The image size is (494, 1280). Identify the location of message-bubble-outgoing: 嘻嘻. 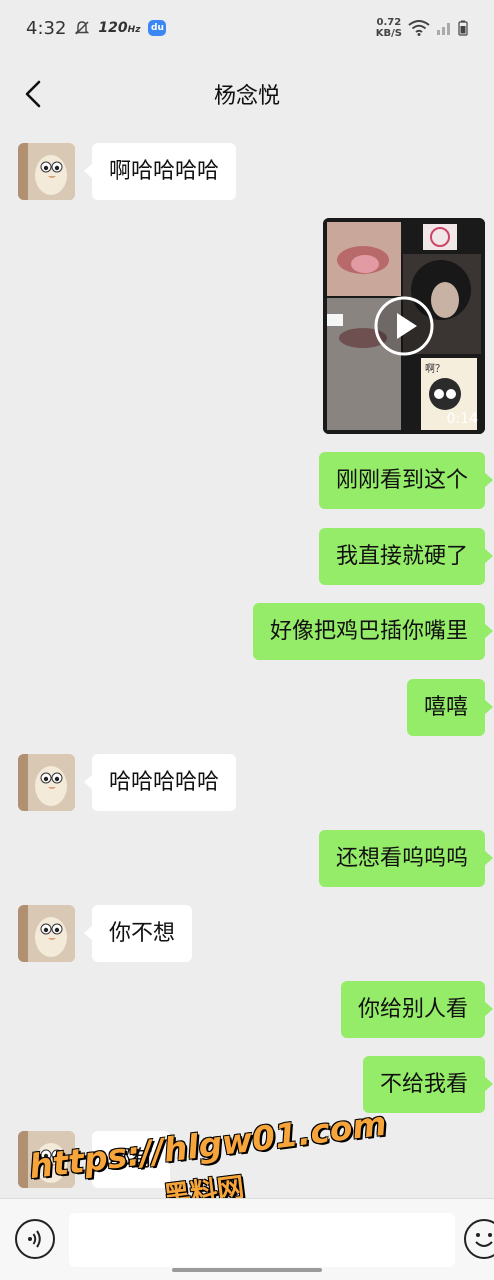
(450, 707).